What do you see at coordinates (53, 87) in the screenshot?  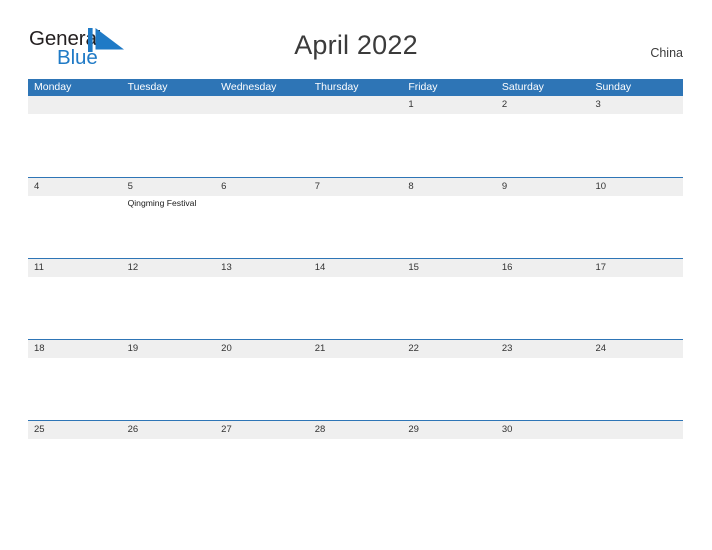 I see `weekday-header-monday: Monday` at bounding box center [53, 87].